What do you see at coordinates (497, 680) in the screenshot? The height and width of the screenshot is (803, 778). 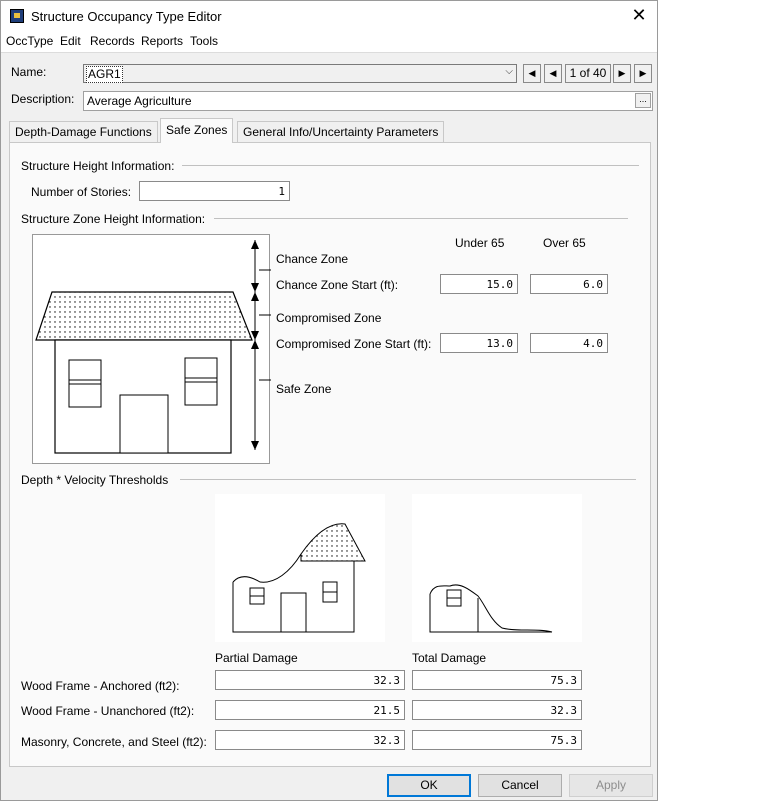 I see `wood-anchored-total-input: 75.3` at bounding box center [497, 680].